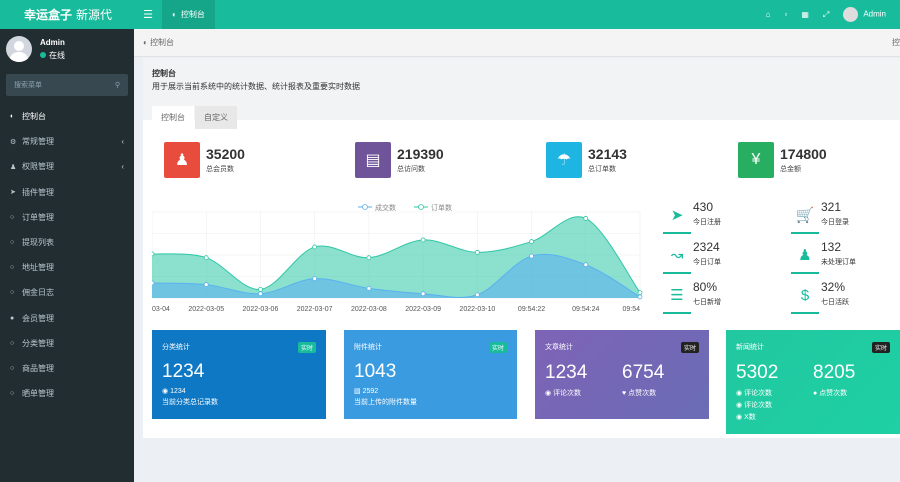  What do you see at coordinates (315, 309) in the screenshot?
I see `x-tick-label: 2022-03-07` at bounding box center [315, 309].